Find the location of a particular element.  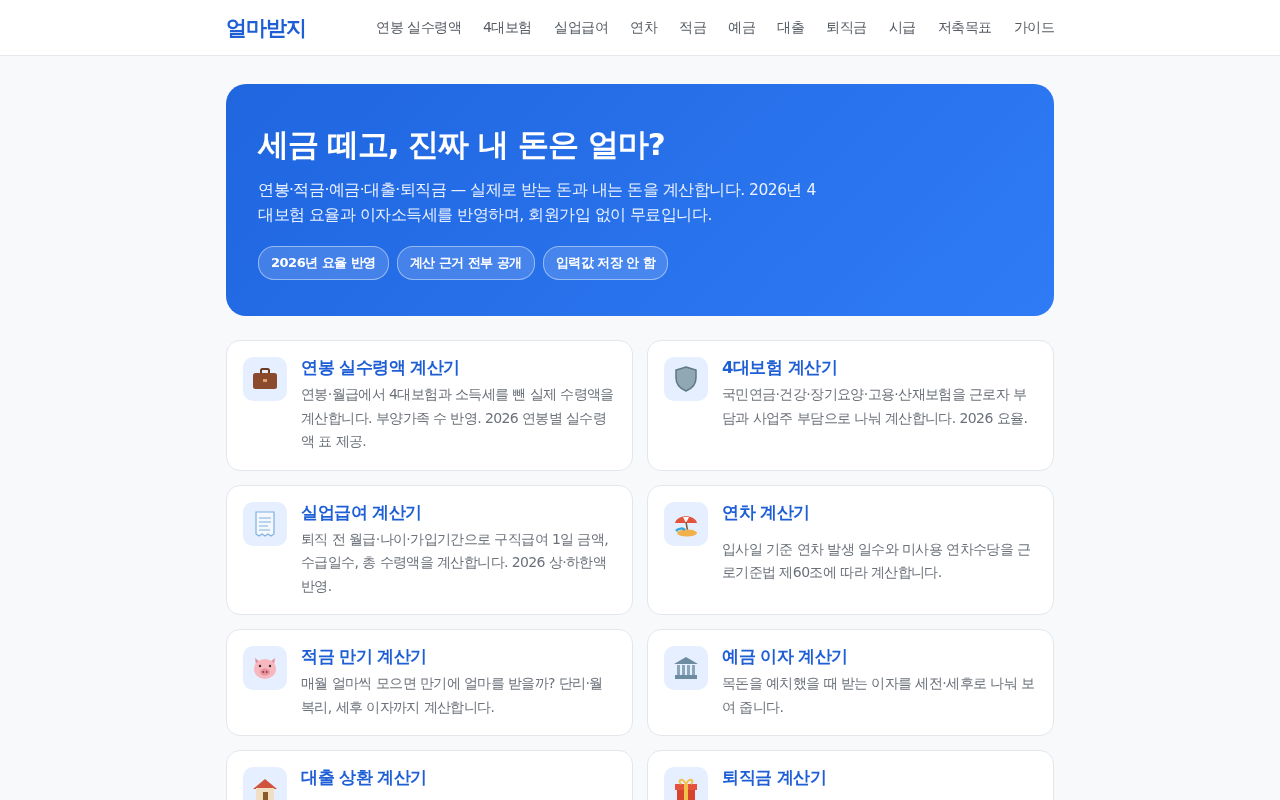

card-description: 매월 얼마씩 모으면 만기에 얼마를 받을까? 단리·월복리, 세후 이자까지 계산합니다. is located at coordinates (452, 695).